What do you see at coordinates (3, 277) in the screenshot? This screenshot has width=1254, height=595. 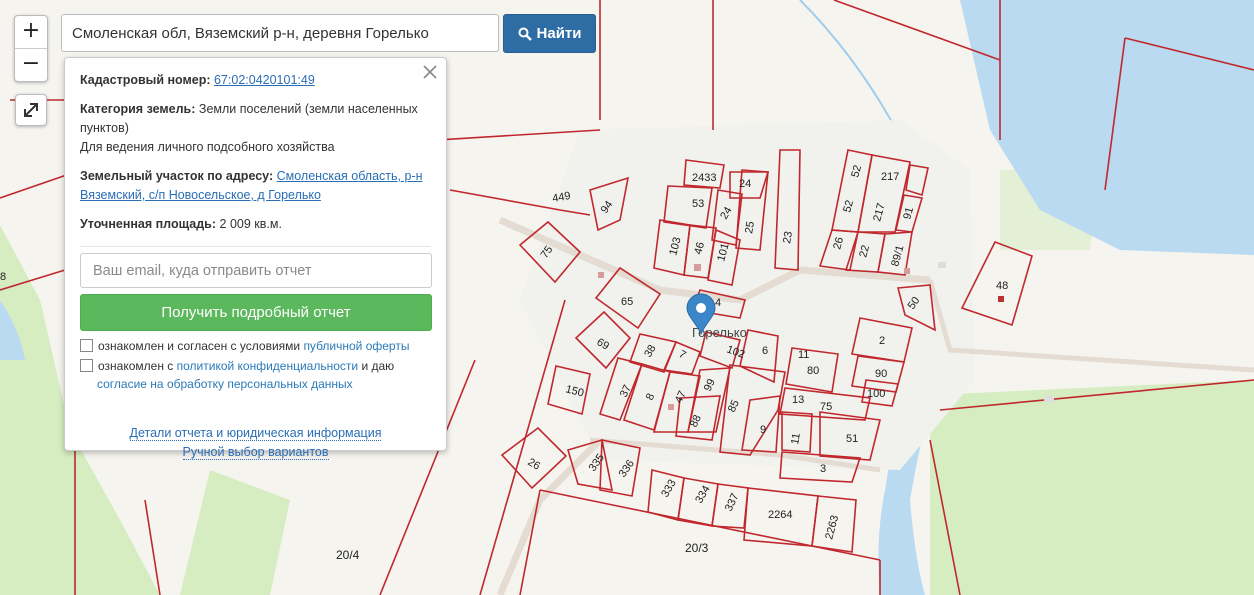 I see `plot-label: 8` at bounding box center [3, 277].